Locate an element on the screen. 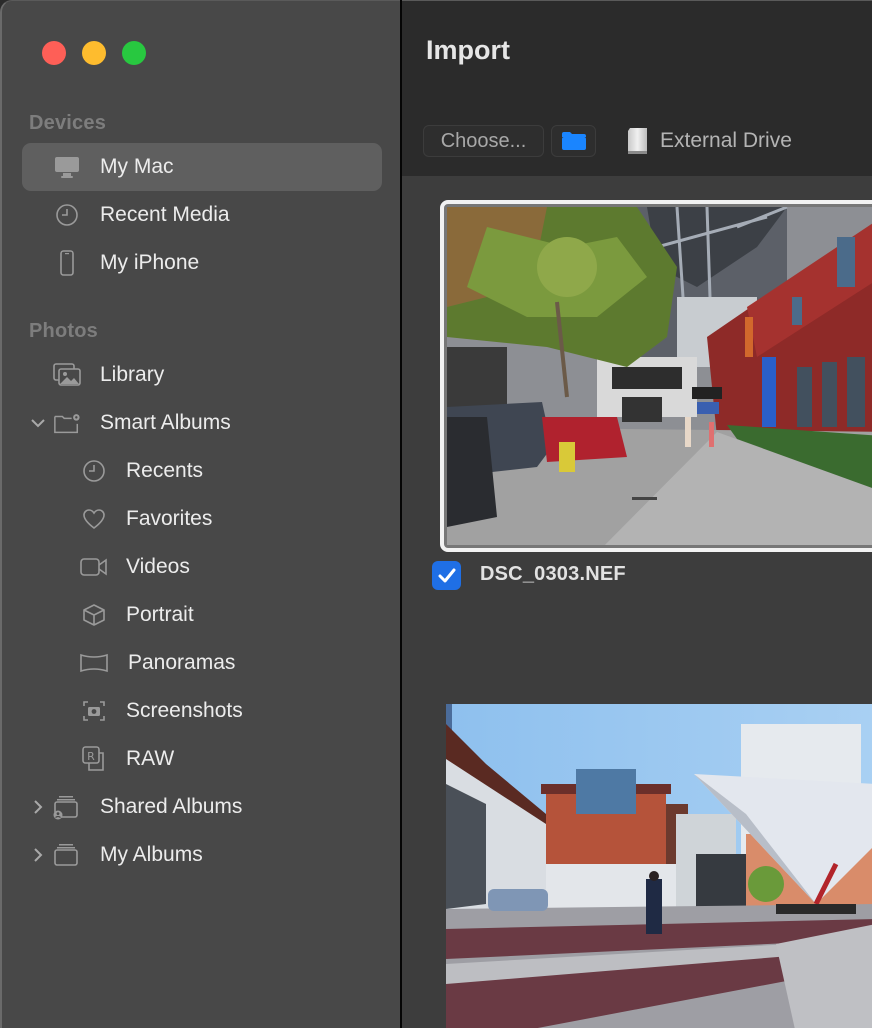 This screenshot has height=1028, width=872. minimize-button is located at coordinates (94, 53).